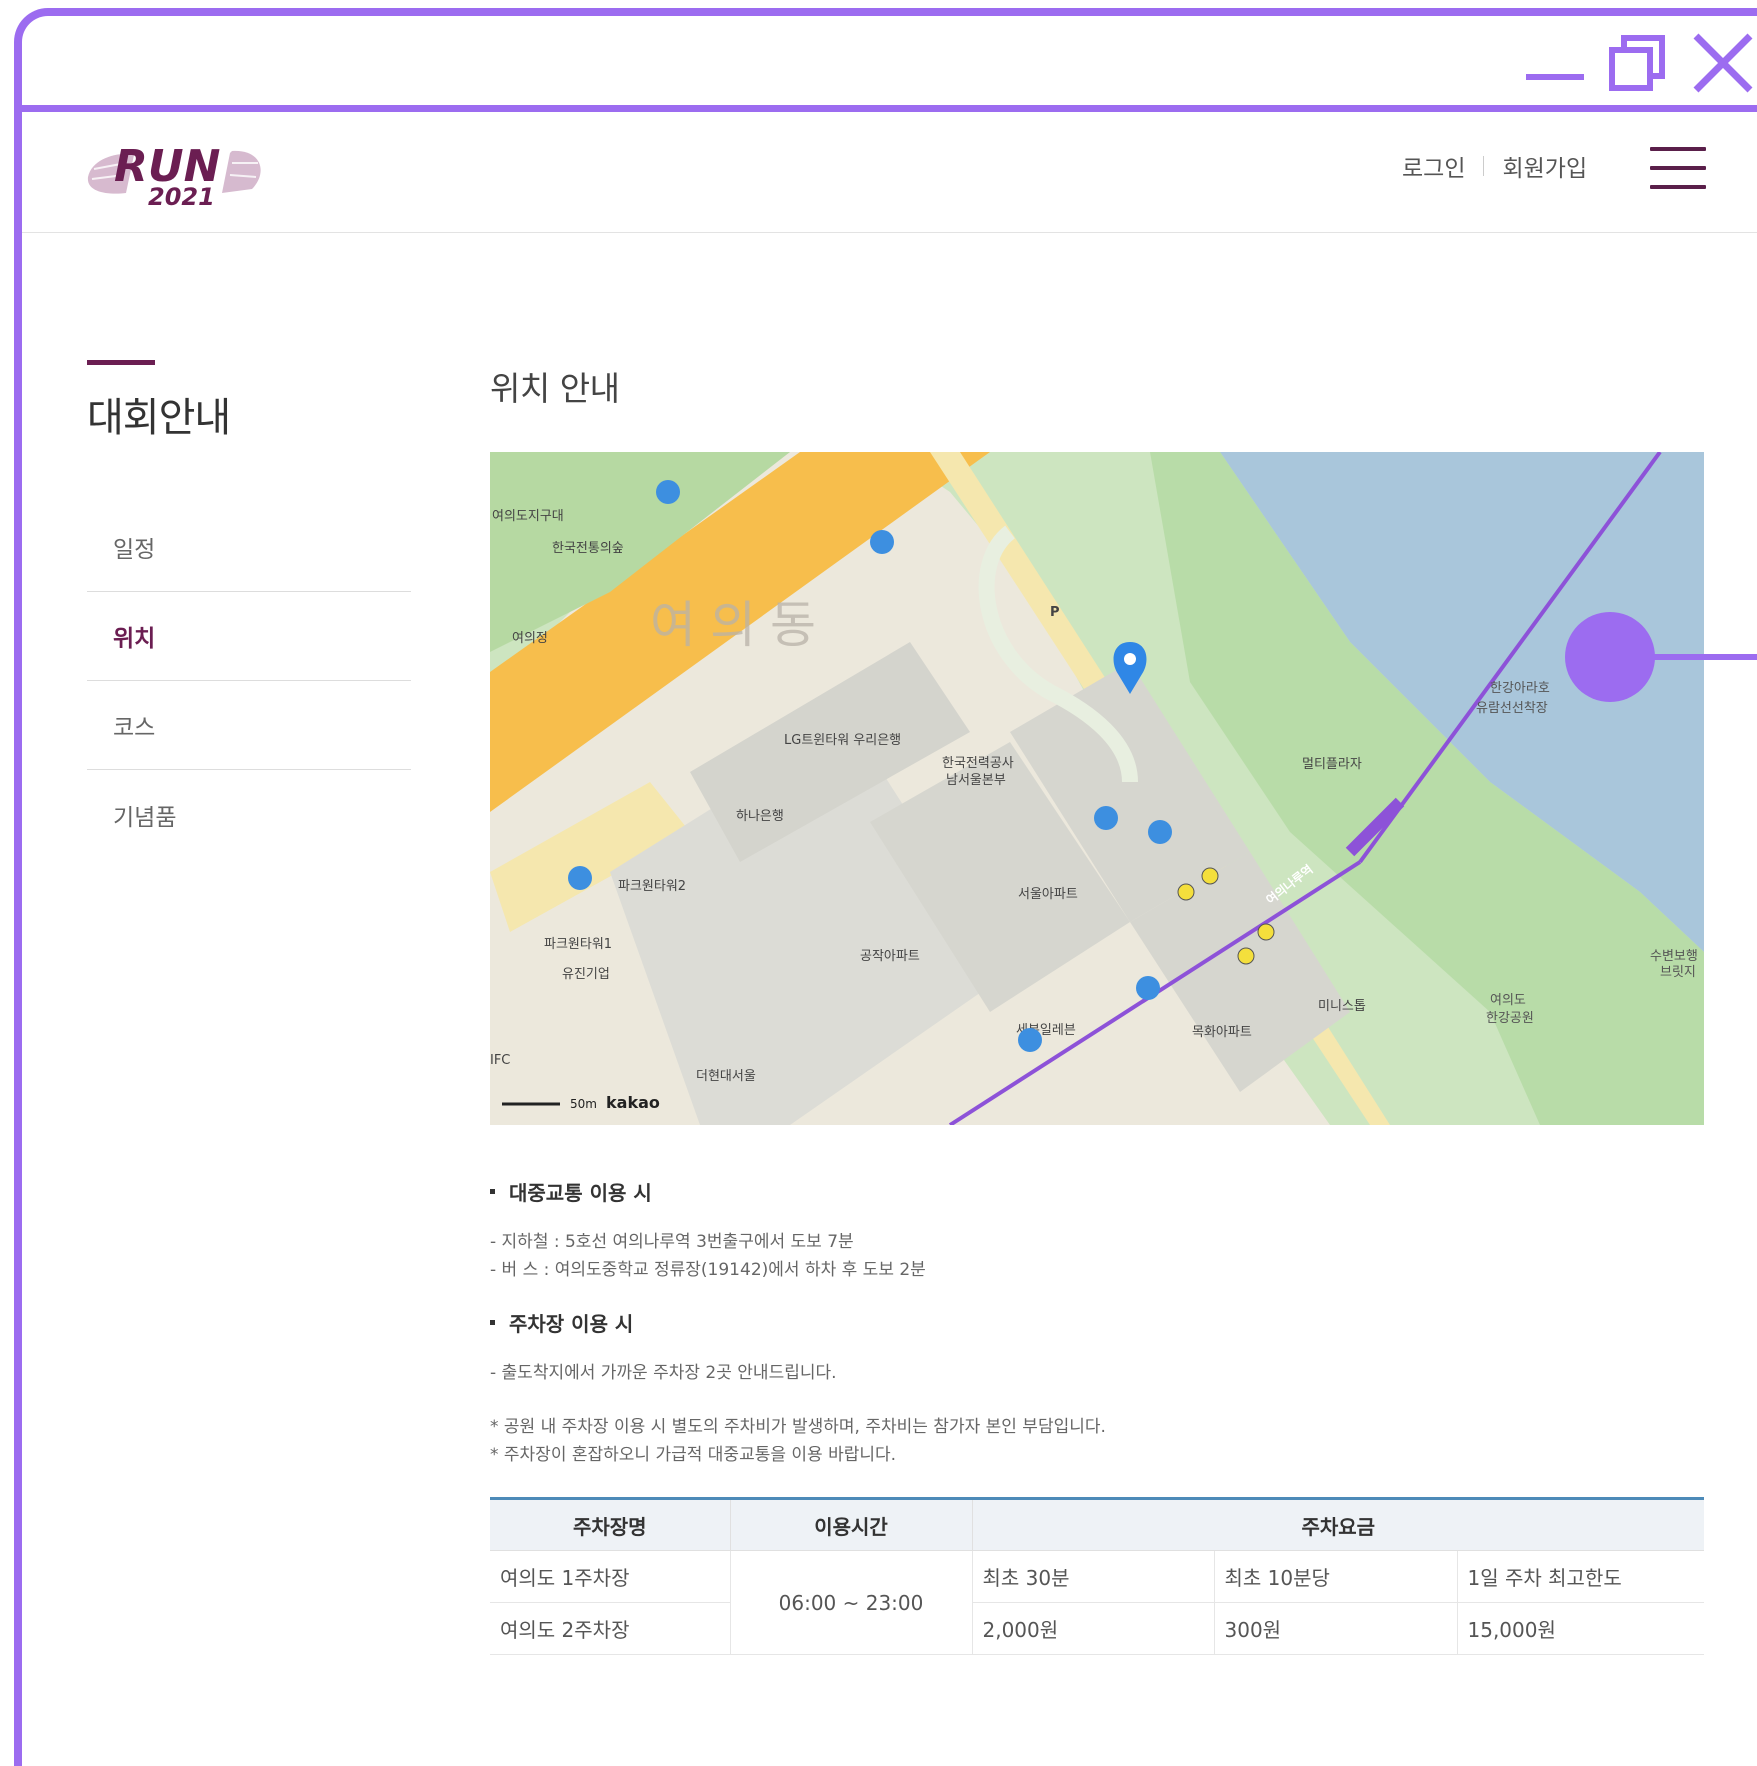 This screenshot has width=1757, height=1766. I want to click on site-header: RUN 2021 로그인 회원가입, so click(889, 168).